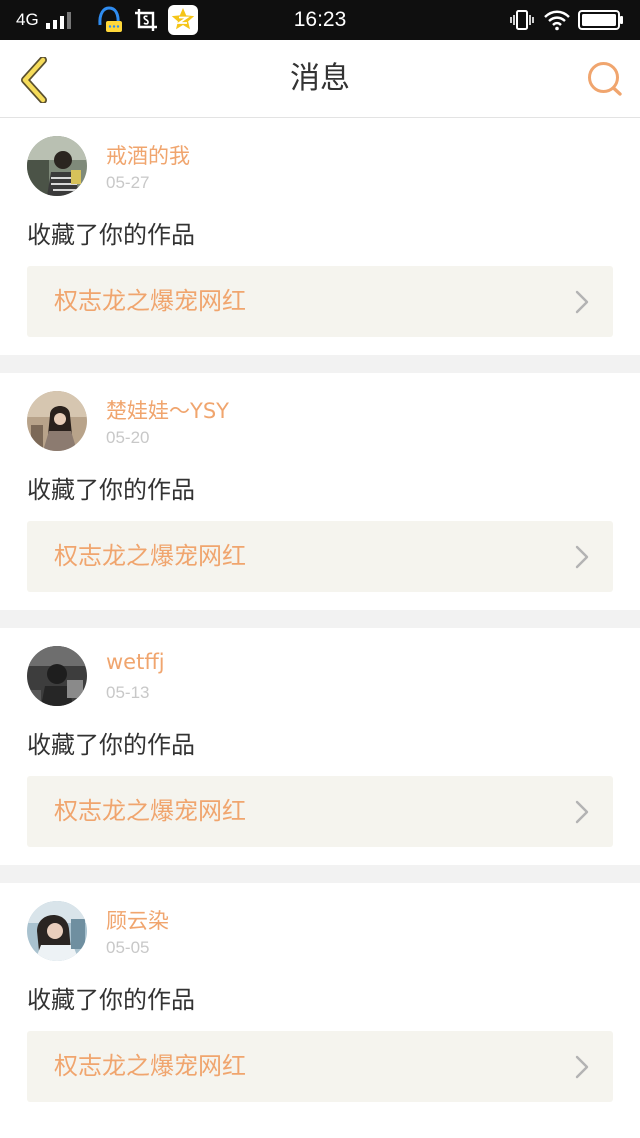 This screenshot has width=640, height=1138. What do you see at coordinates (110, 20) in the screenshot?
I see `qq-notification-icon` at bounding box center [110, 20].